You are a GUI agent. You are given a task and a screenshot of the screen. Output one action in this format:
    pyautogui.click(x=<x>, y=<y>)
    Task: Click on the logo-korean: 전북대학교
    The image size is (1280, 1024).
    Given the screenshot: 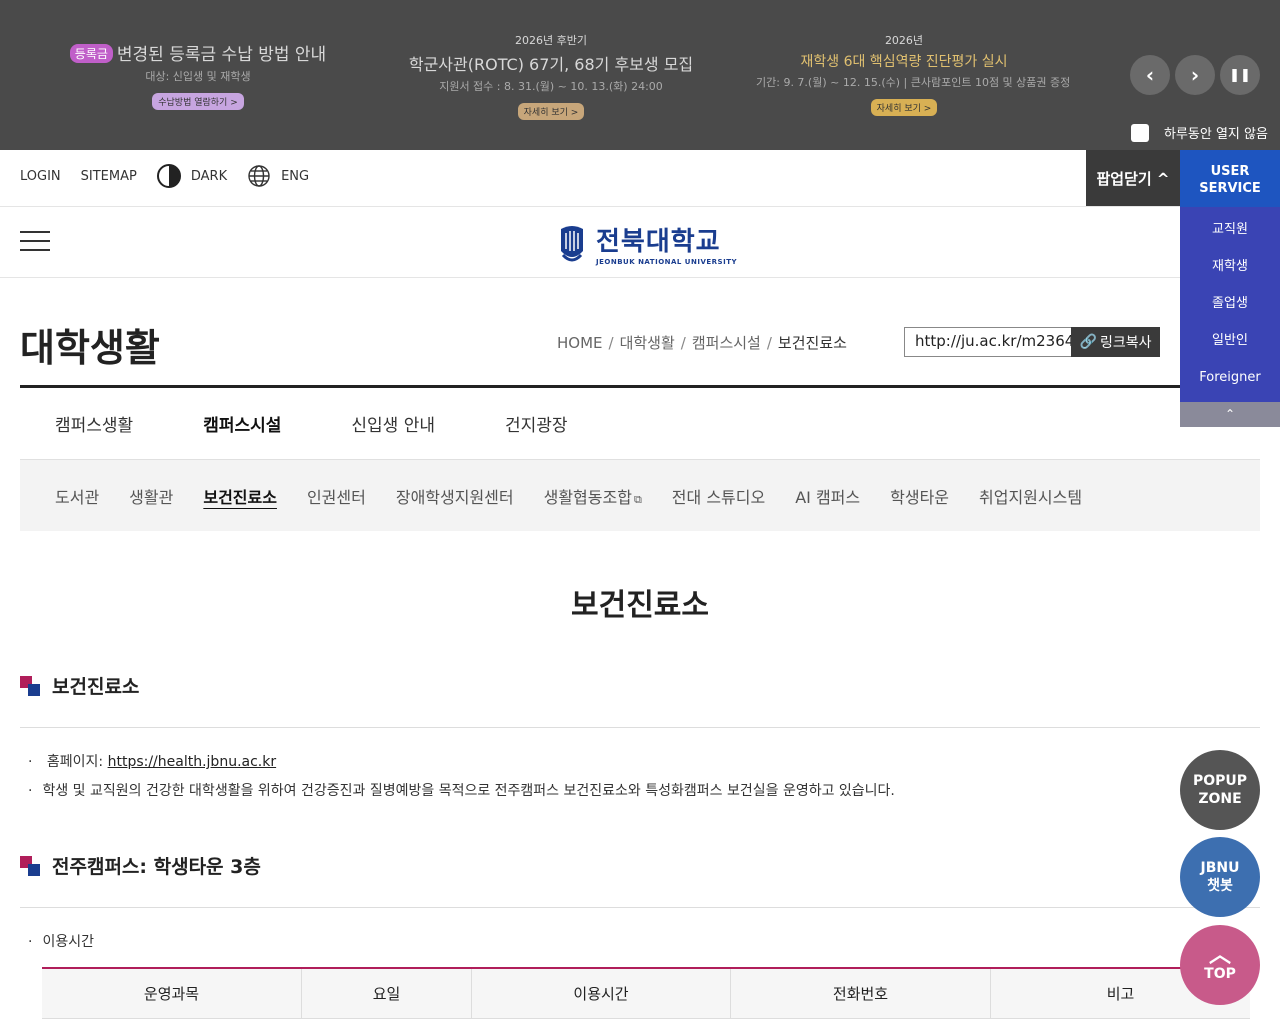 What is the action you would take?
    pyautogui.click(x=658, y=242)
    